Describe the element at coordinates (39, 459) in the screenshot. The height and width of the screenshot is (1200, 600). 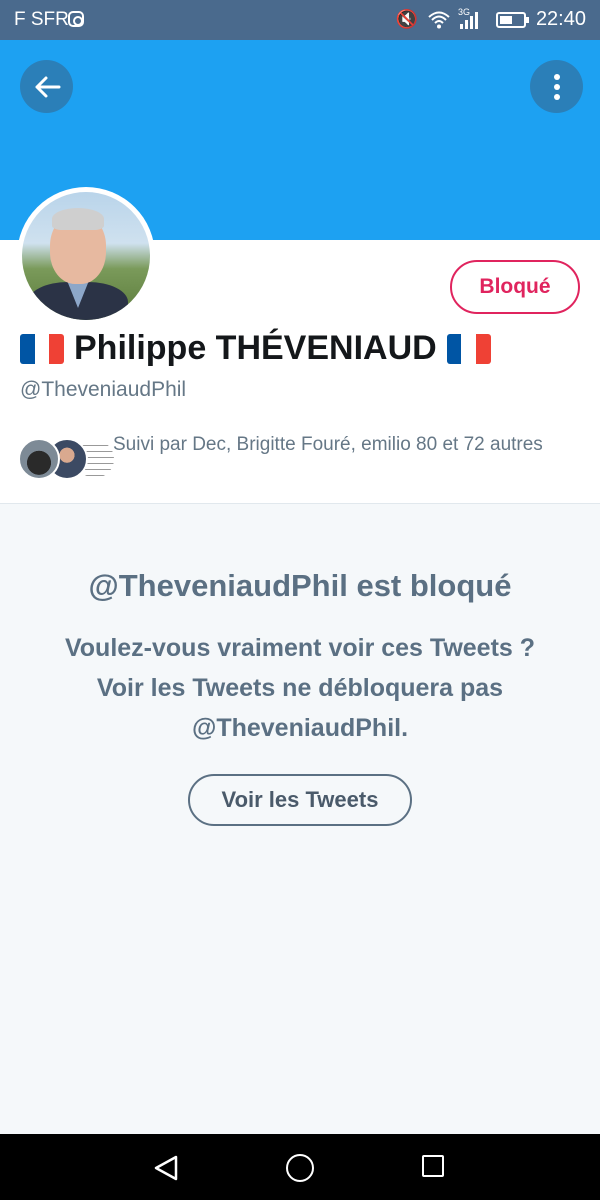
I see `follower-avatar` at that location.